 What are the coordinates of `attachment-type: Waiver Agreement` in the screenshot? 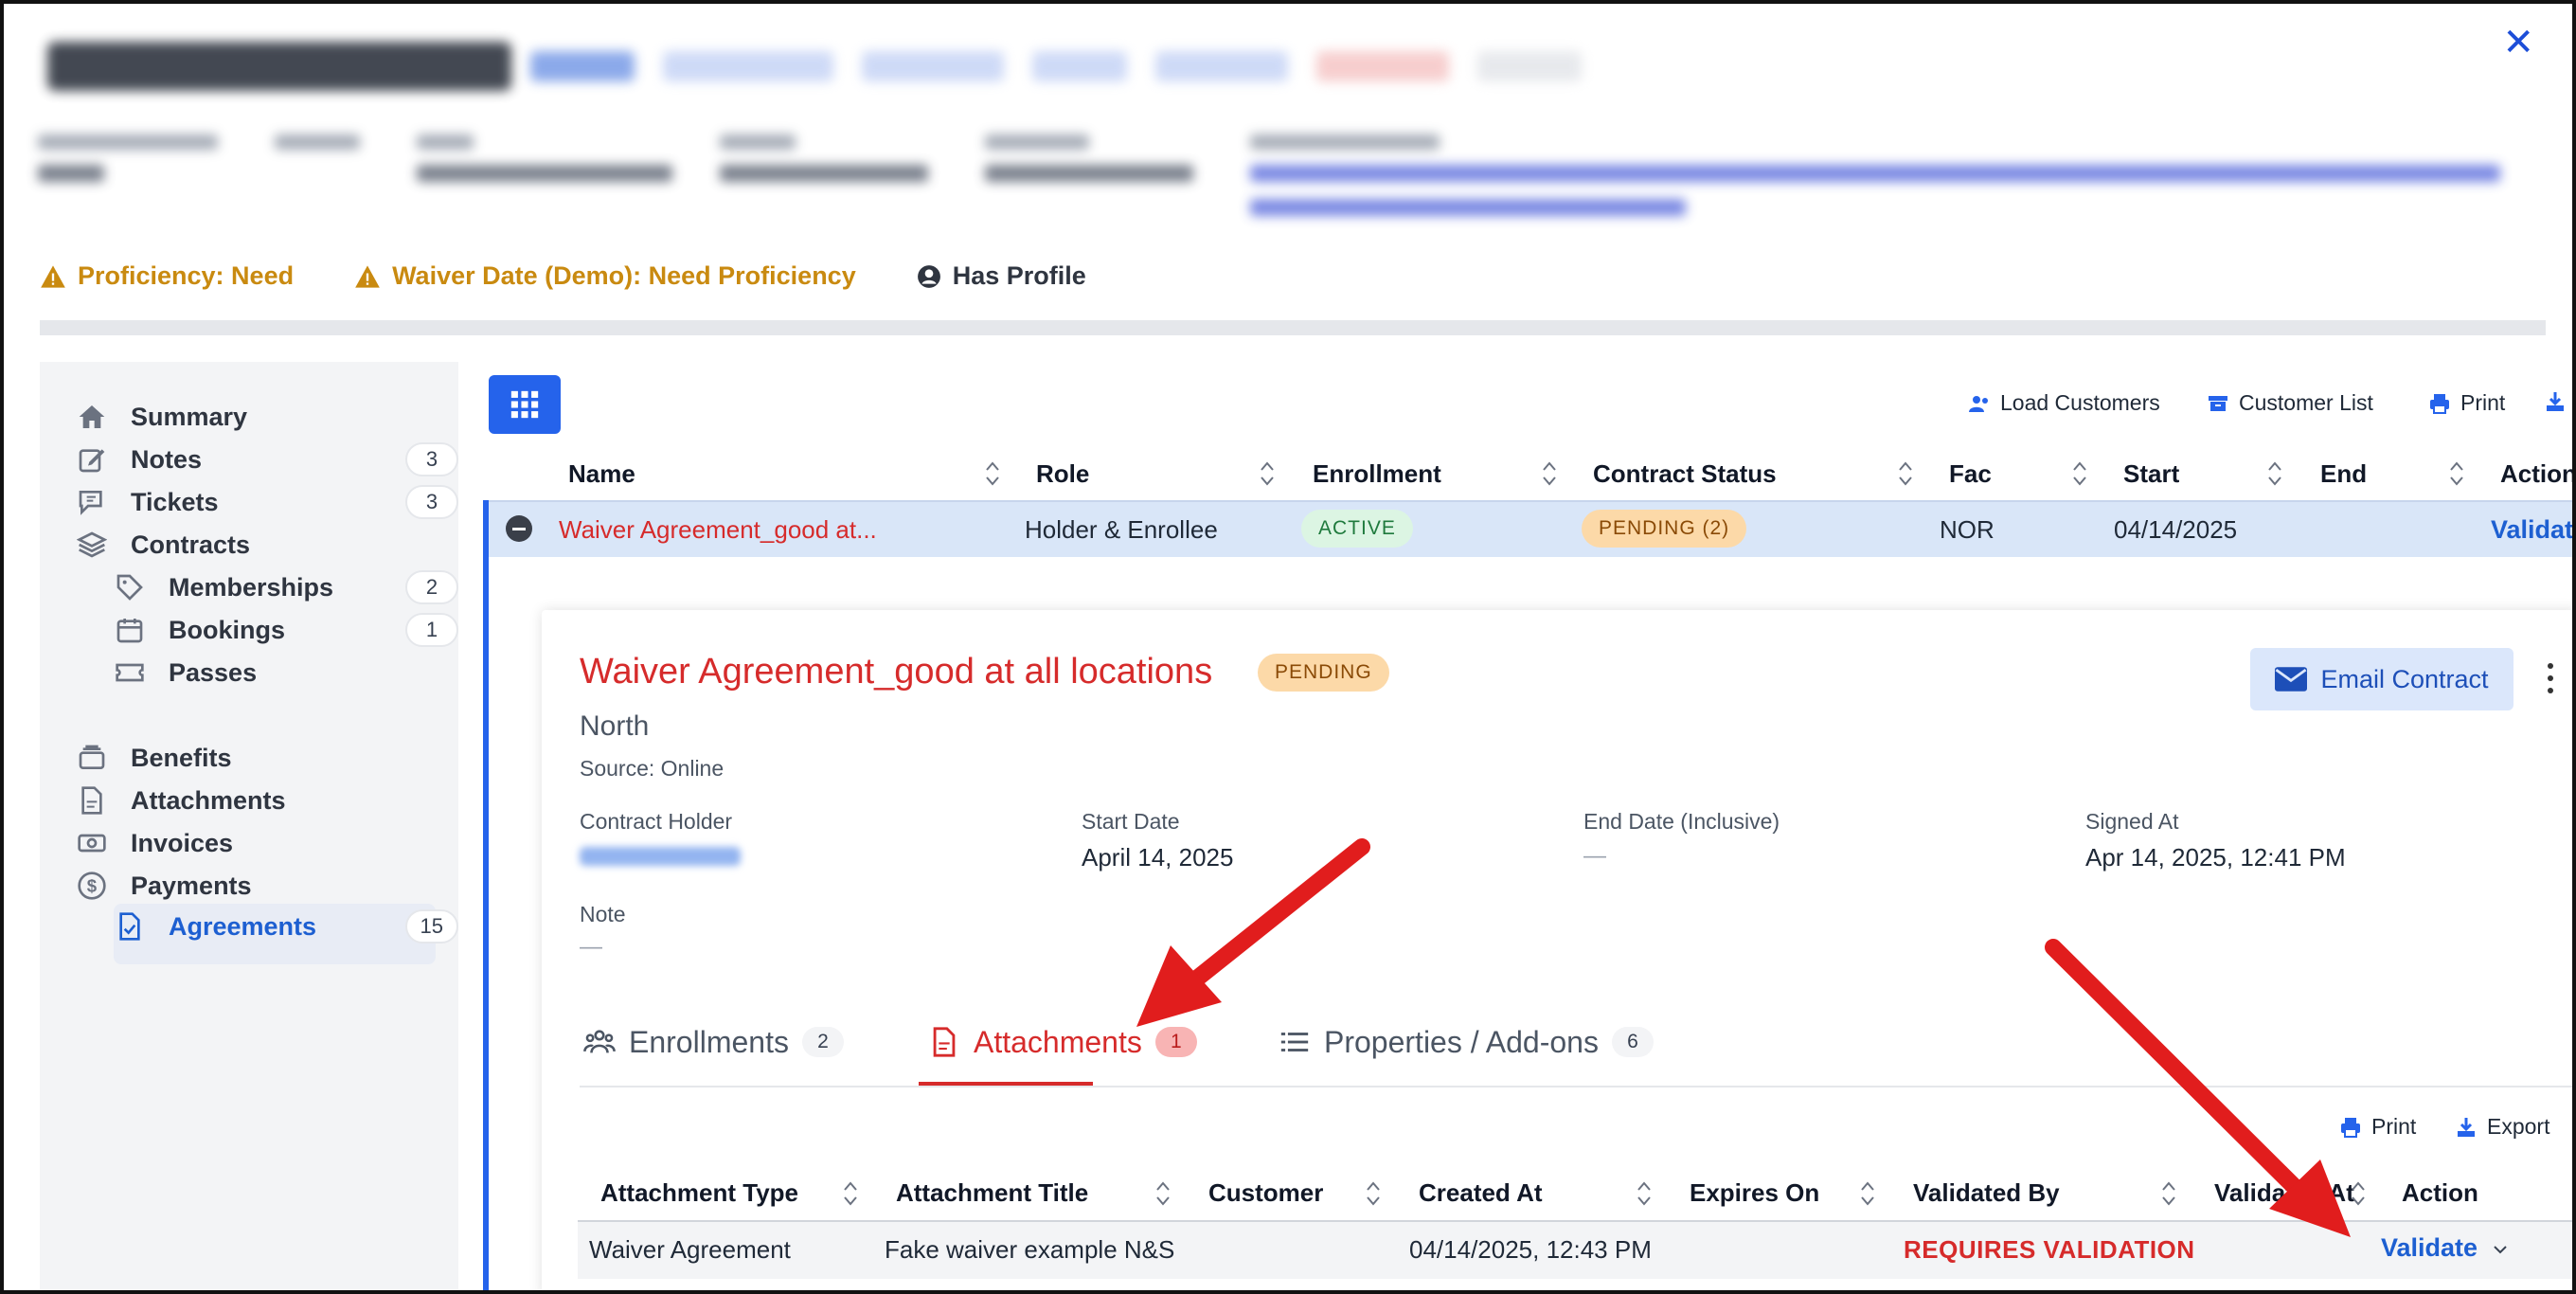 It's located at (690, 1249).